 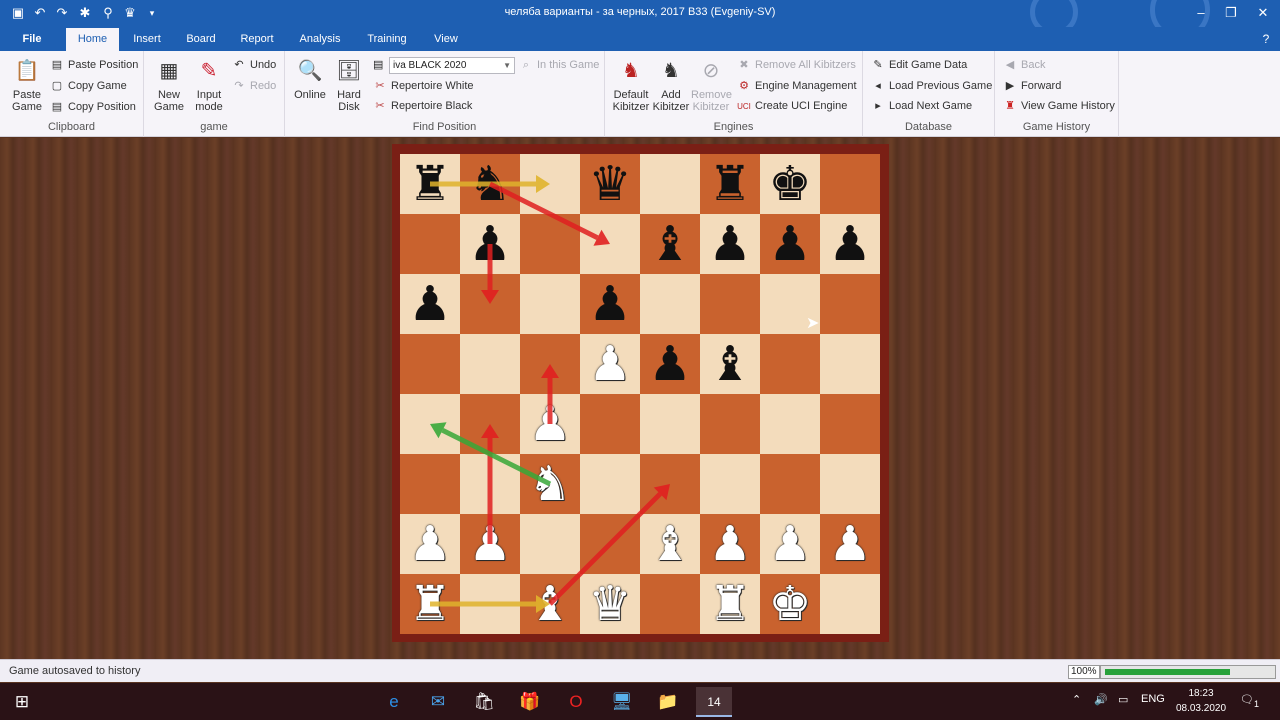 What do you see at coordinates (257, 39) in the screenshot?
I see `tab-report: Report` at bounding box center [257, 39].